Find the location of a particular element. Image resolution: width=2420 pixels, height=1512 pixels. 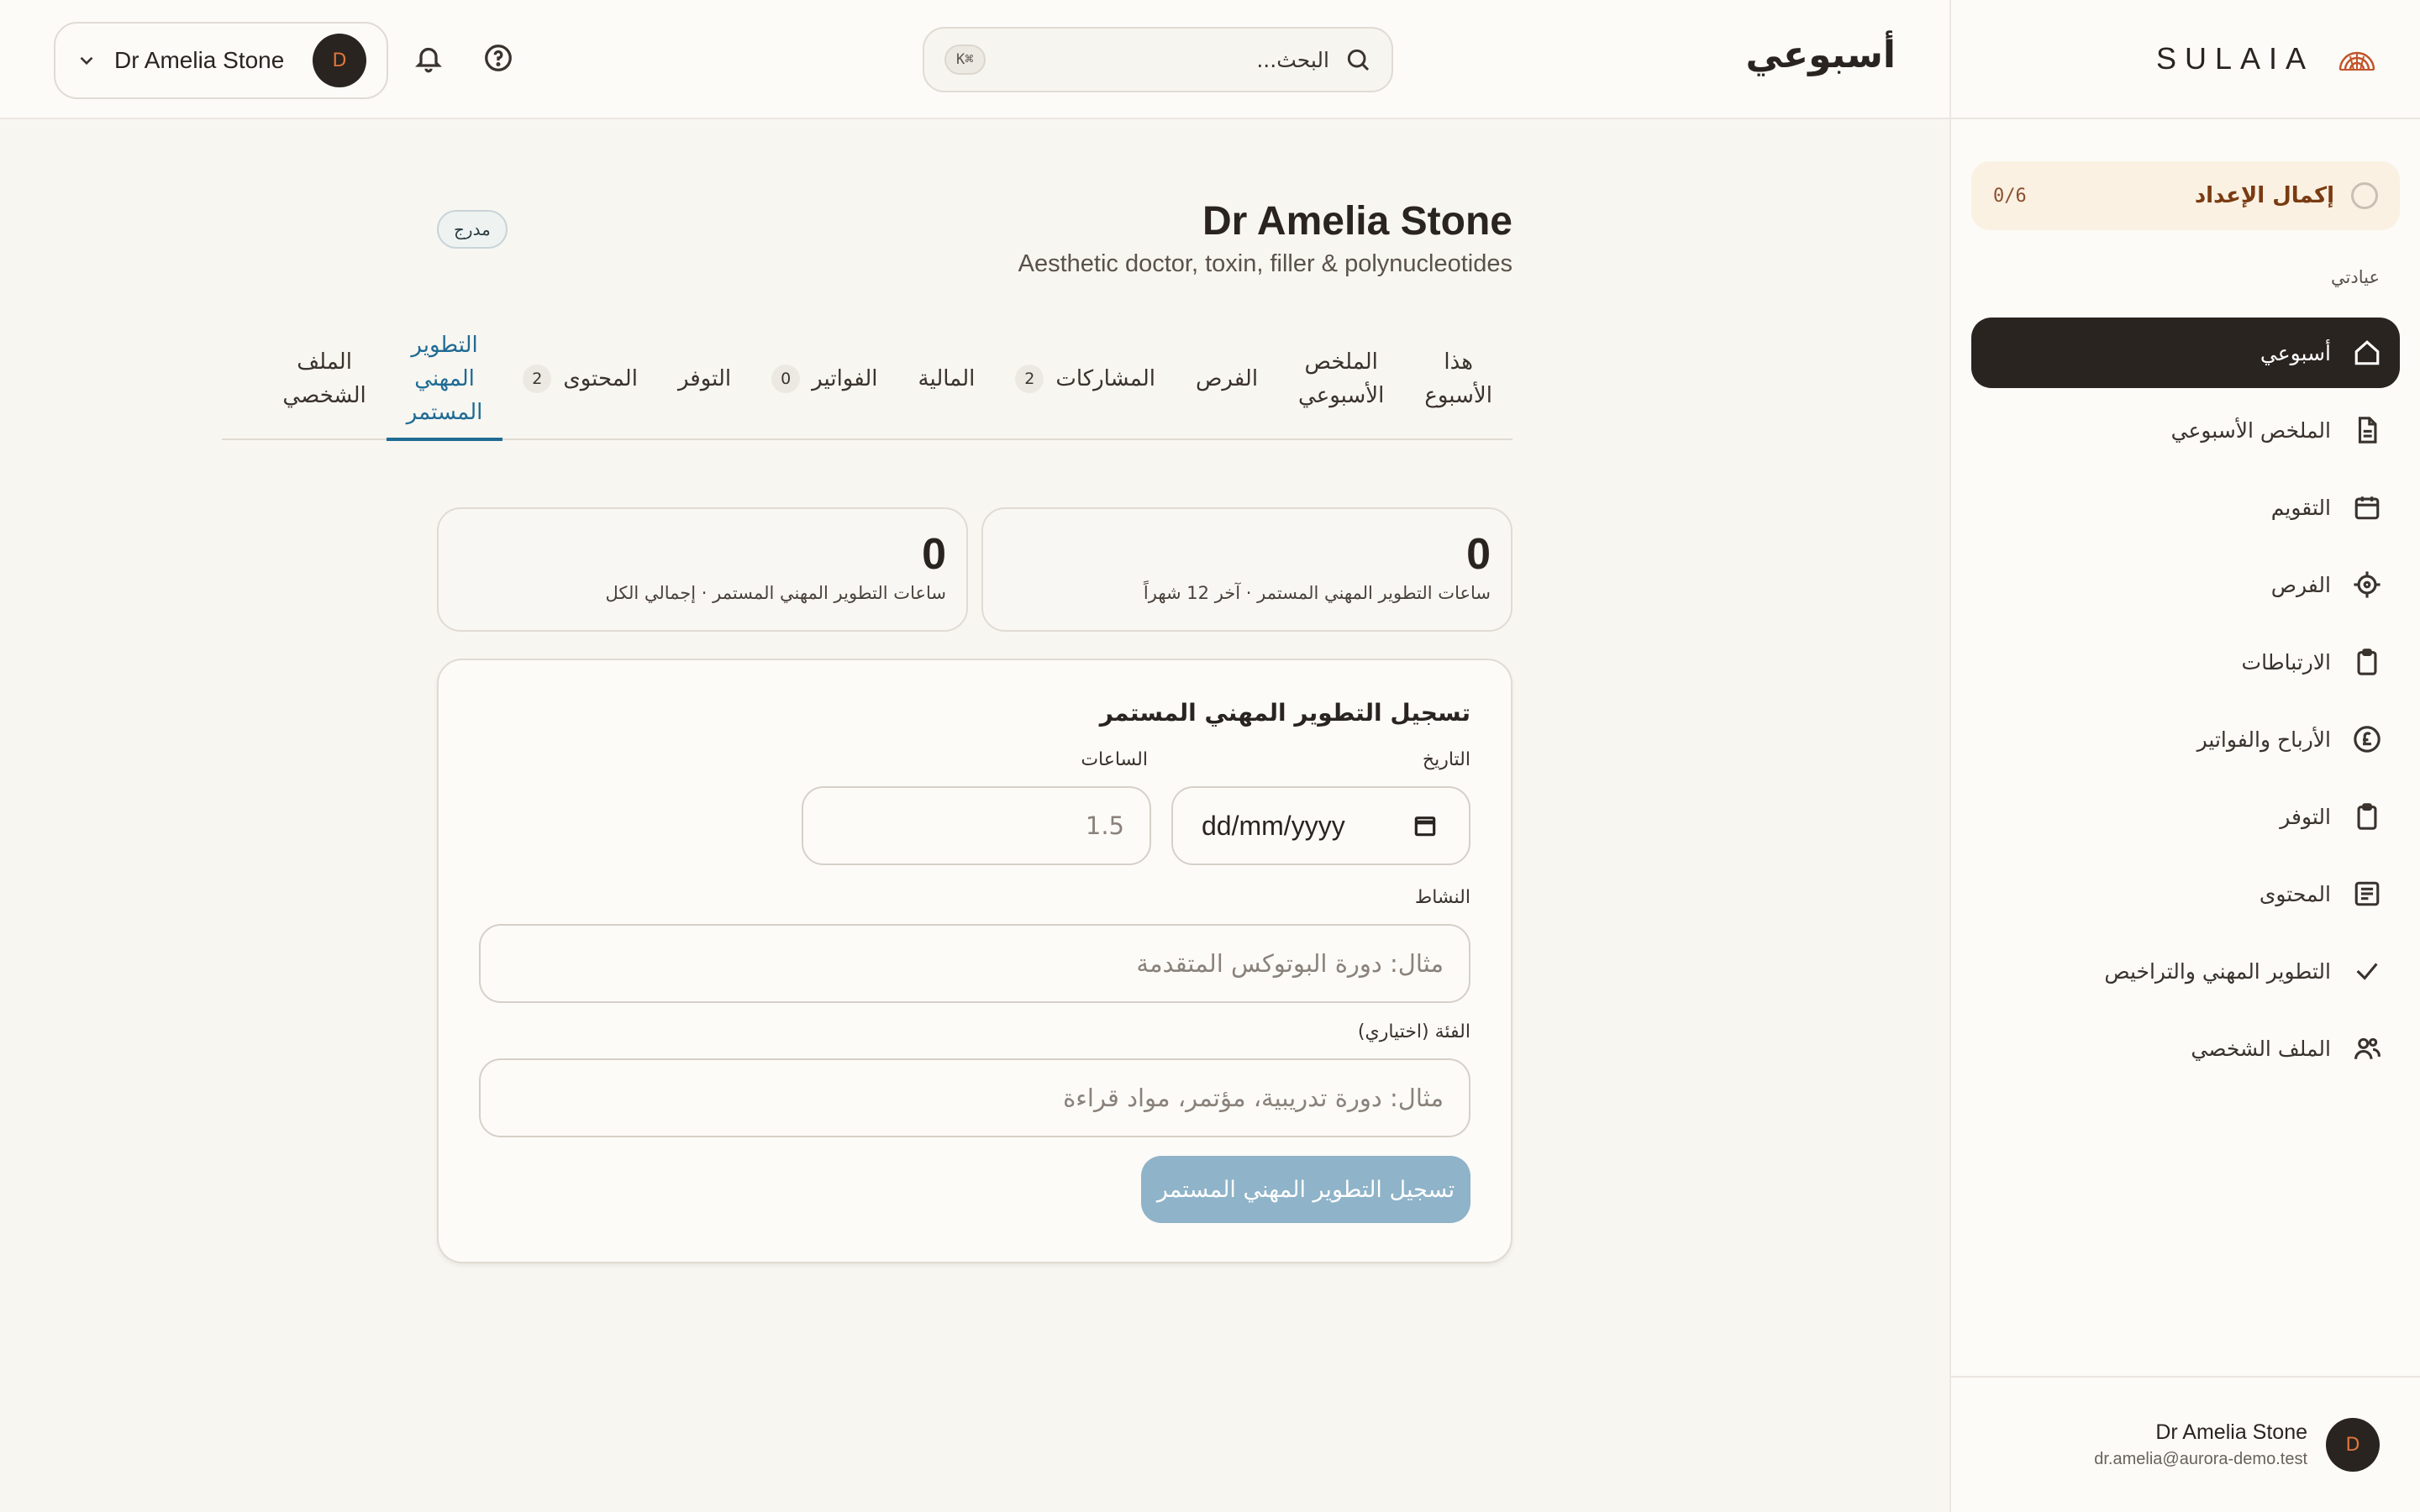

tab-label: الفواتير is located at coordinates (845, 378).